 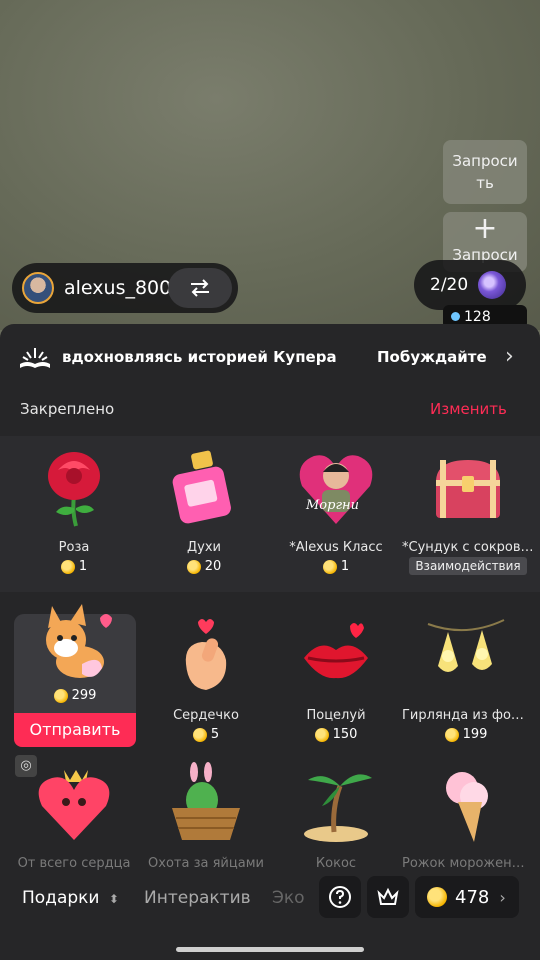 I want to click on custom-avatar-heart-icon: Моргни, so click(x=336, y=488).